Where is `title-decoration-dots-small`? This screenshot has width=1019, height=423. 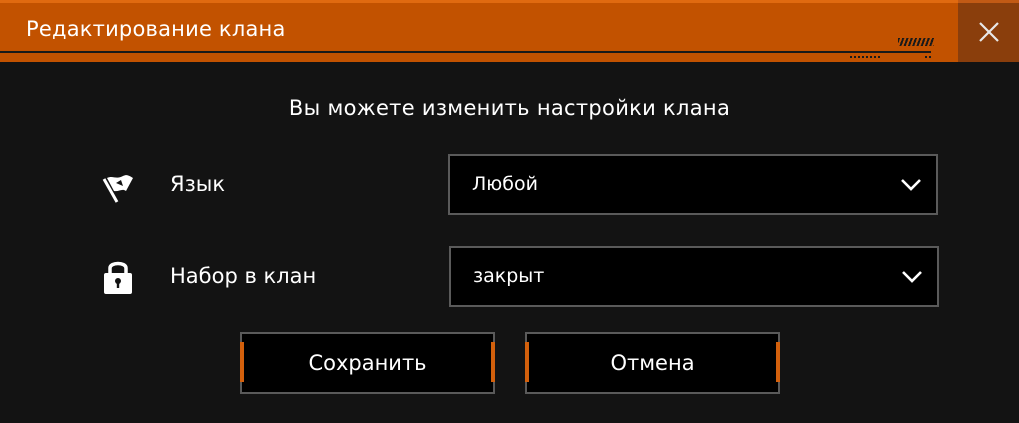 title-decoration-dots-small is located at coordinates (928, 57).